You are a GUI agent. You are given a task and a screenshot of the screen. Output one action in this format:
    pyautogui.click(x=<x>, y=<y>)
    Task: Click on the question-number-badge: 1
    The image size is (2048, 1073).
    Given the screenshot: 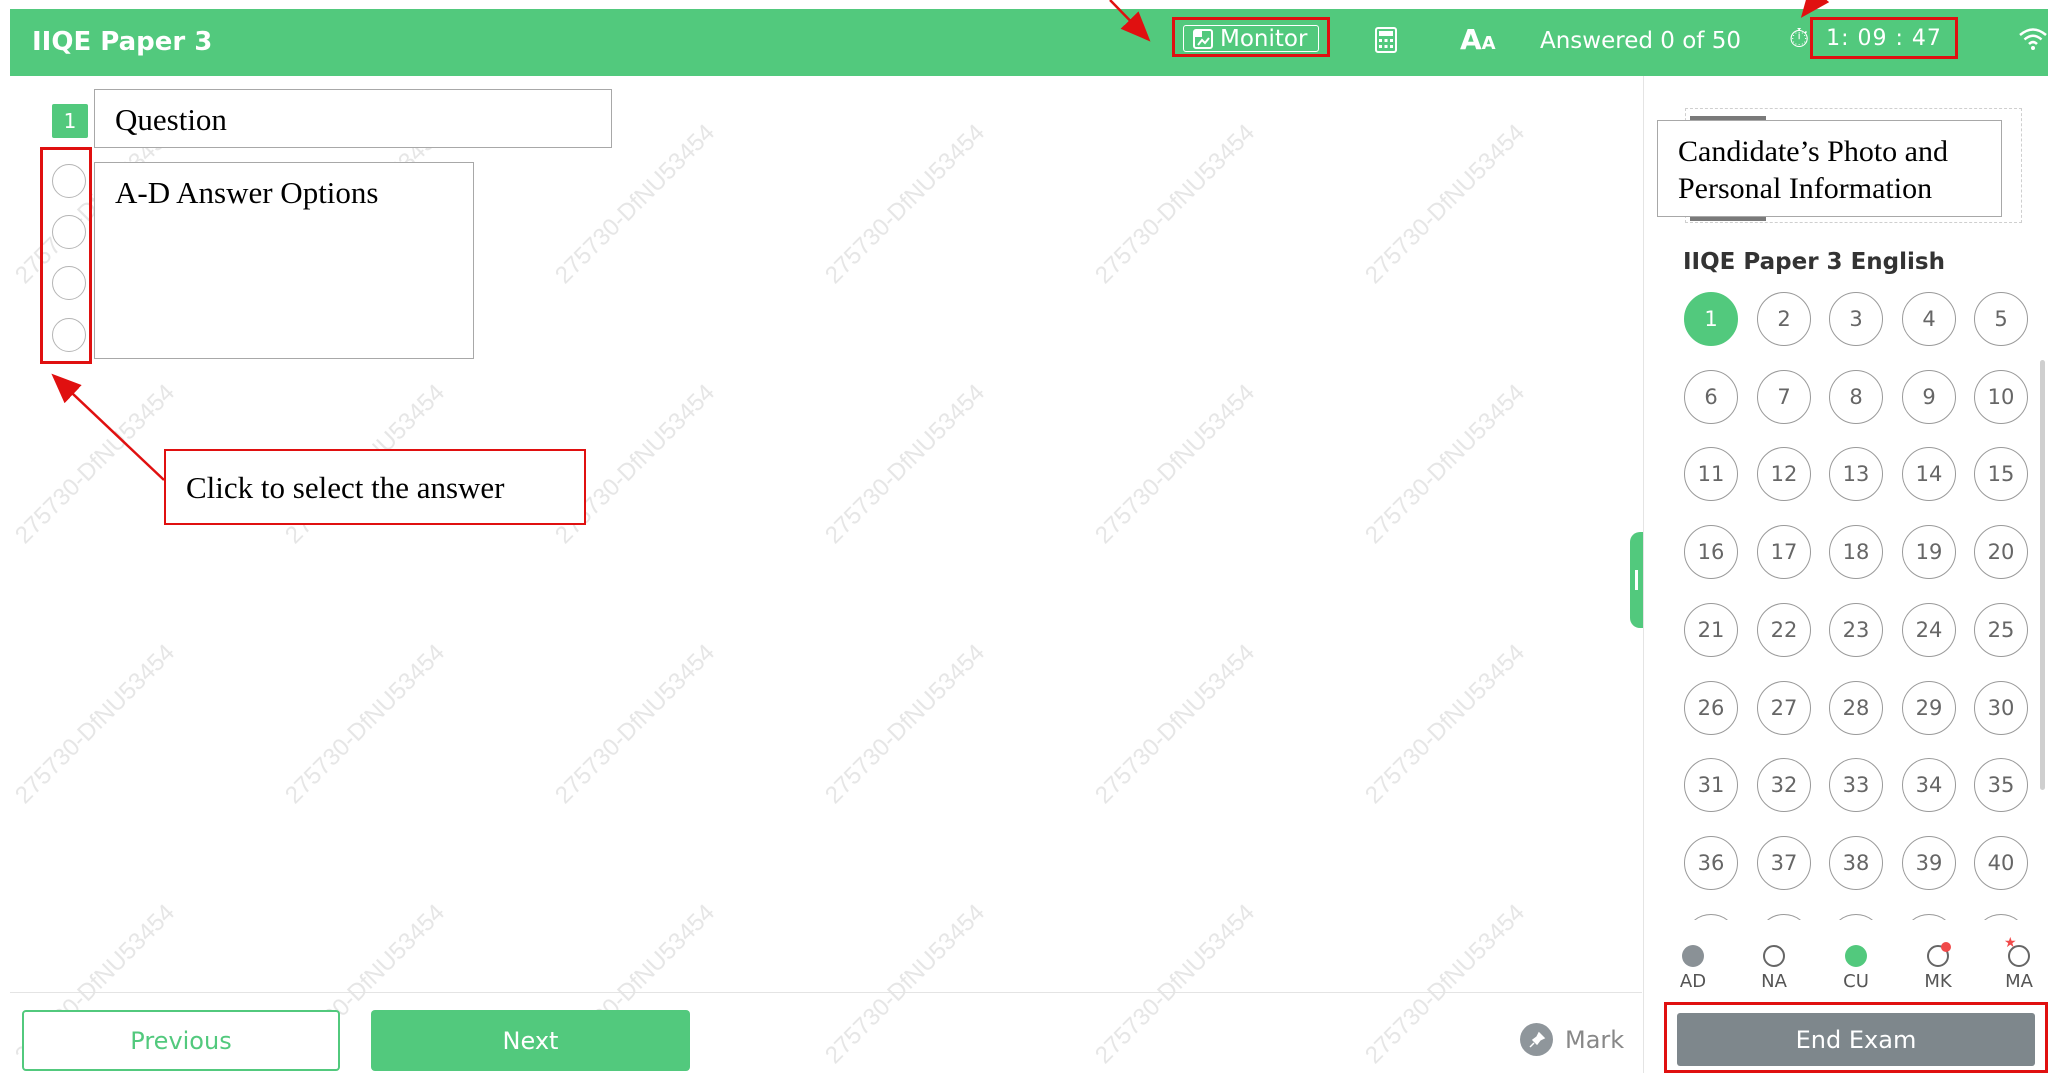 What is the action you would take?
    pyautogui.click(x=70, y=121)
    